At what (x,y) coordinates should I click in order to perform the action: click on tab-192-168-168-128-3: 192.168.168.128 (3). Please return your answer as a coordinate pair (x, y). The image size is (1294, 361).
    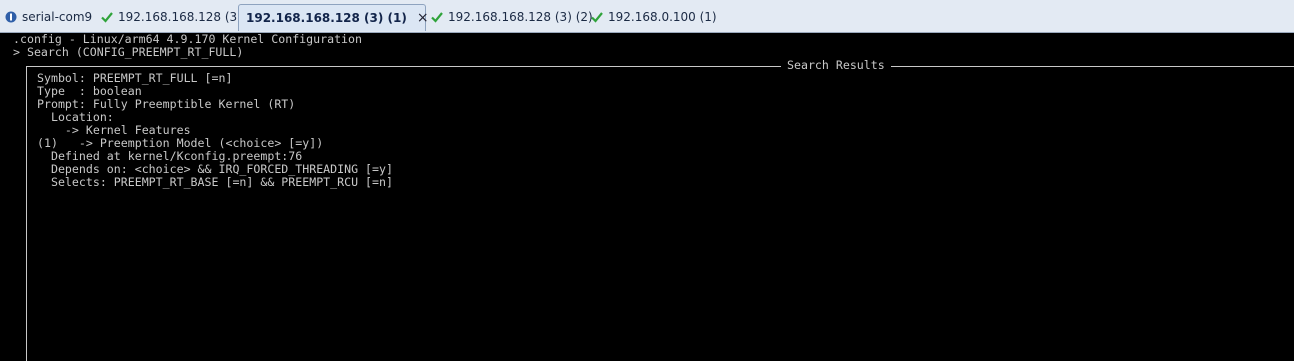
    Looking at the image, I should click on (171, 17).